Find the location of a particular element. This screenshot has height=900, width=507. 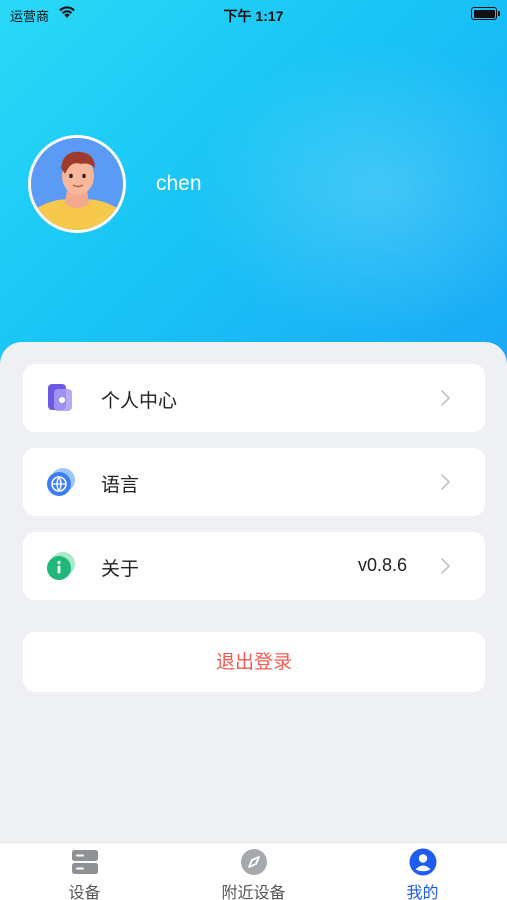

tab-mine: 我的 is located at coordinates (422, 871).